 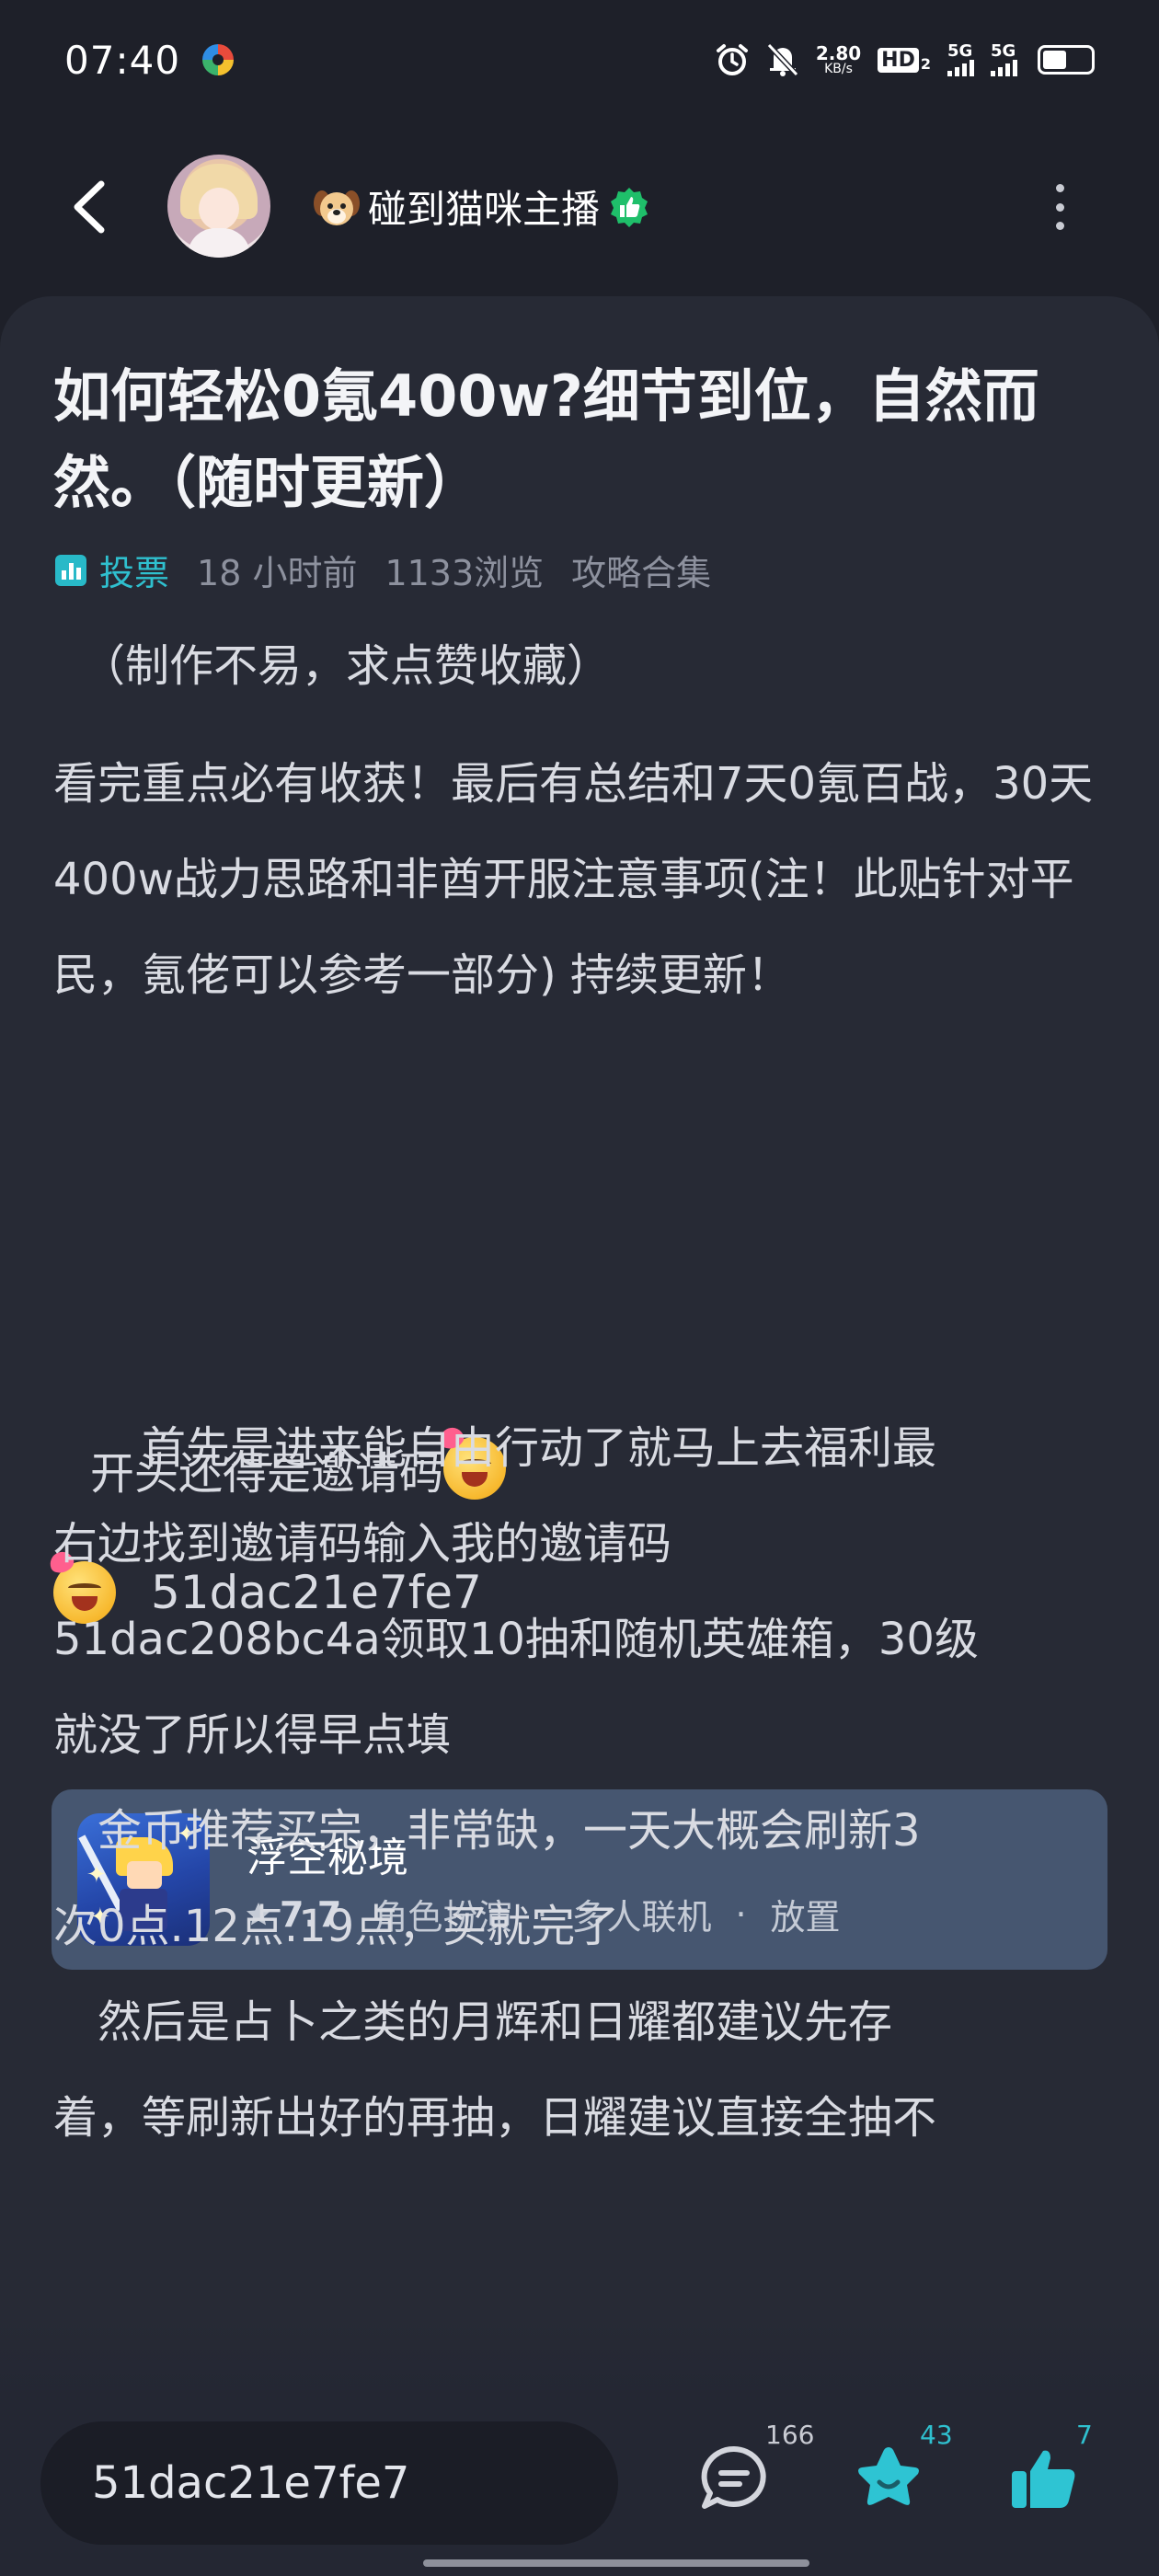 I want to click on battery-fill, so click(x=1054, y=60).